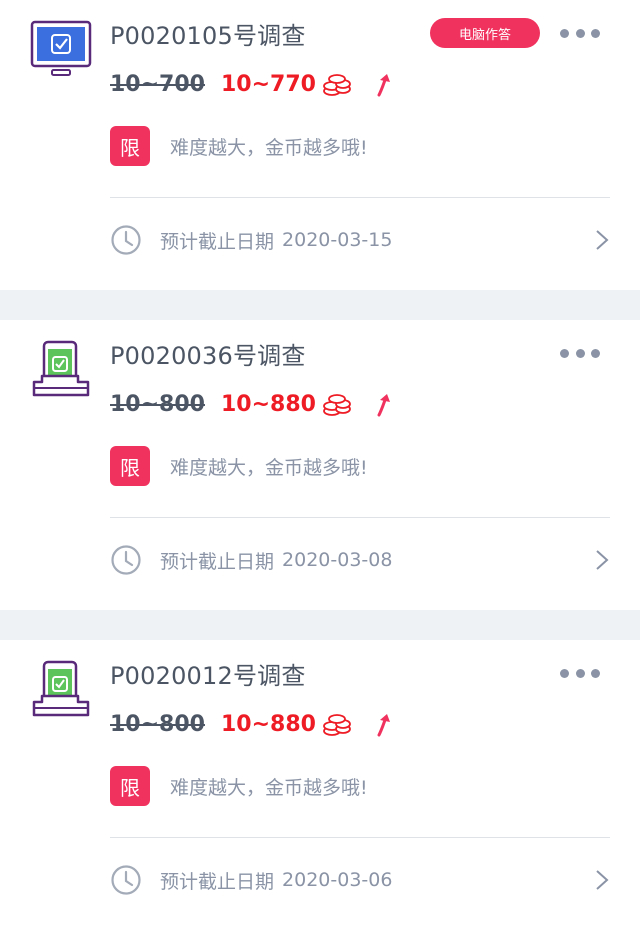 The image size is (640, 930). I want to click on deadline-row: 预计截止日期 2020-03-15, so click(360, 240).